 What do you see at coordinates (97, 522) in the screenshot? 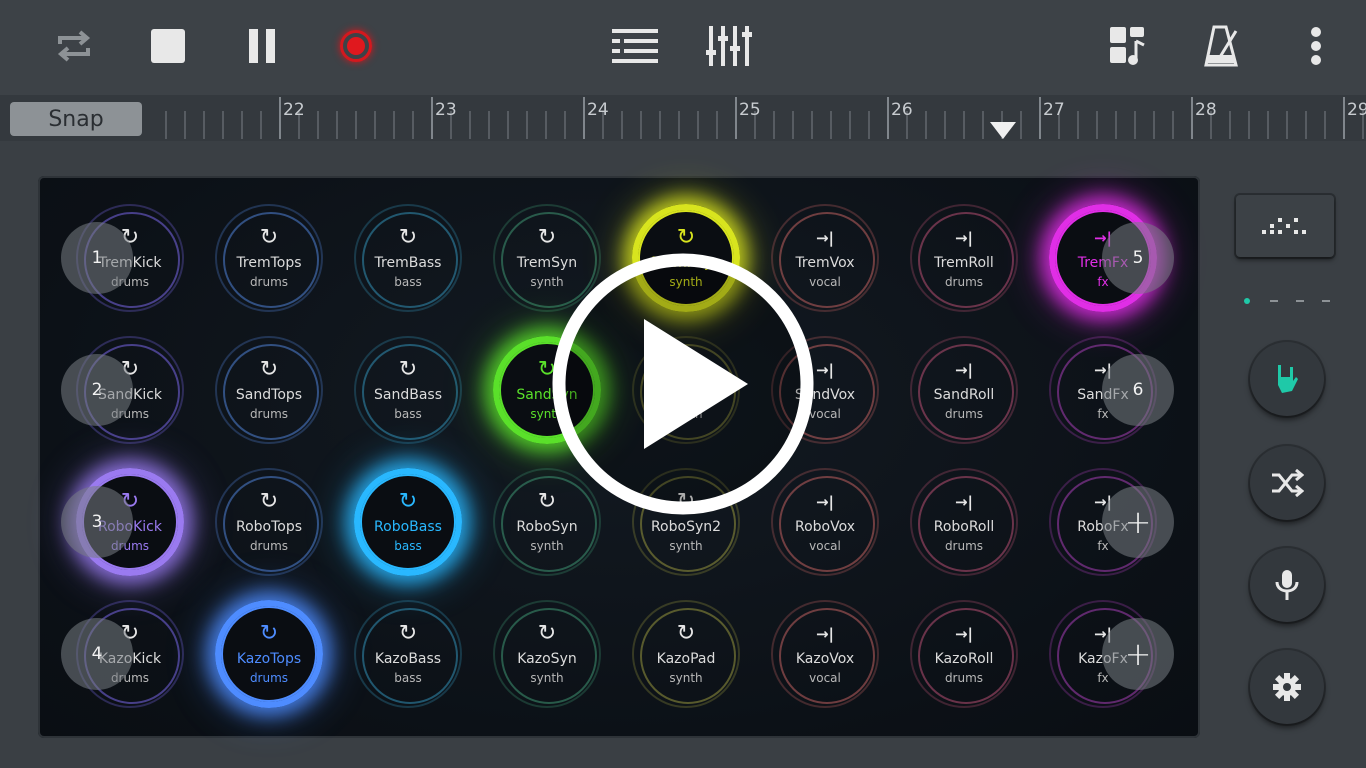
I see `row-number-badge: 3` at bounding box center [97, 522].